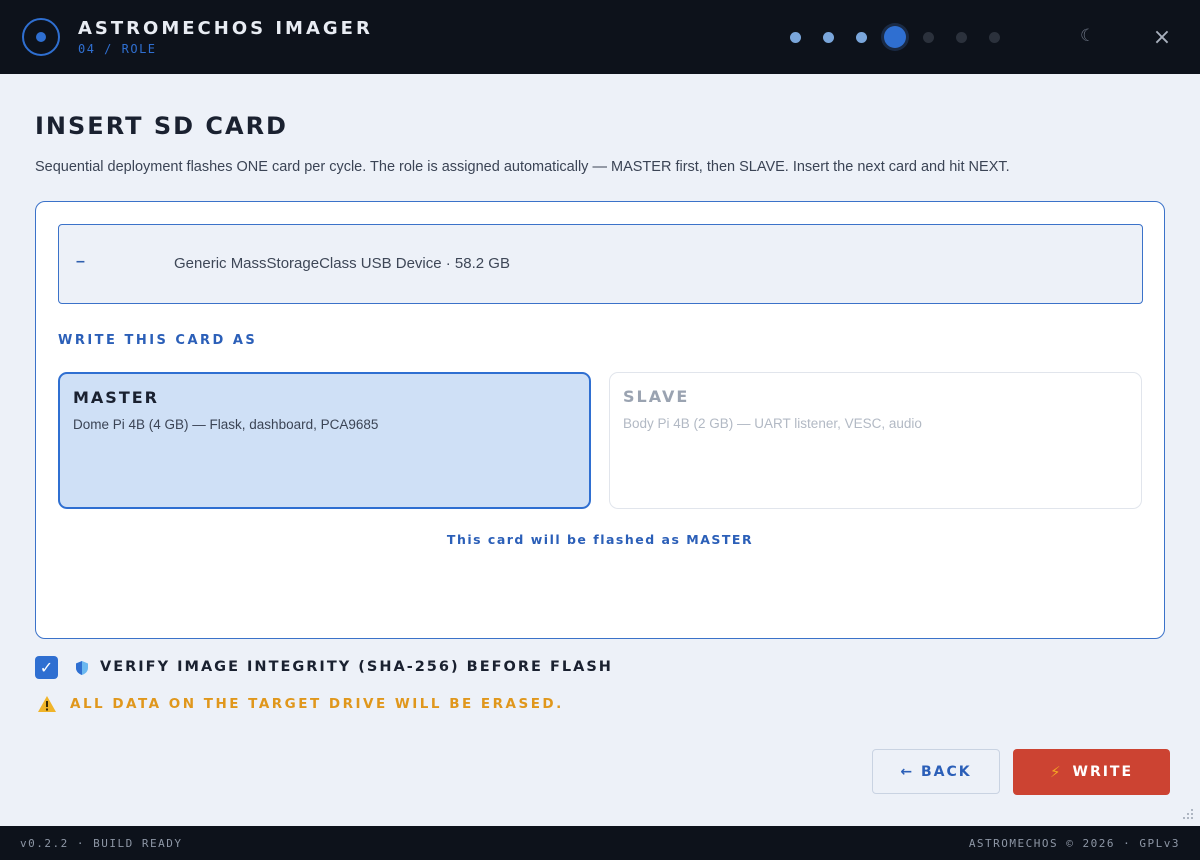 This screenshot has width=1200, height=860. Describe the element at coordinates (600, 539) in the screenshot. I see `role-status: This card will be flashed as MASTER` at that location.